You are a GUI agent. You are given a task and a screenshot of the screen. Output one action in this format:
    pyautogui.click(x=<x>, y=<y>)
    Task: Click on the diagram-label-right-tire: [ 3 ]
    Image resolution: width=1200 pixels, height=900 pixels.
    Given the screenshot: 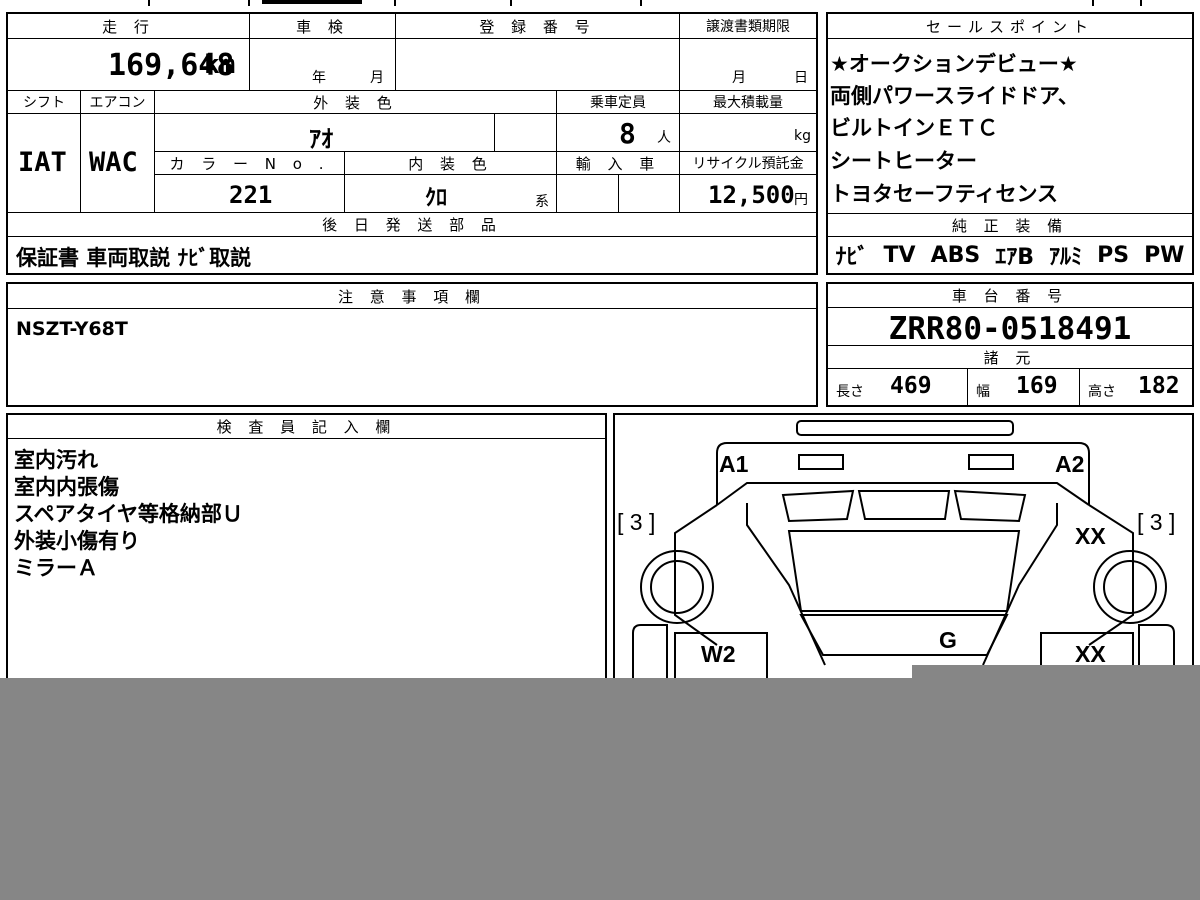 What is the action you would take?
    pyautogui.click(x=1156, y=522)
    